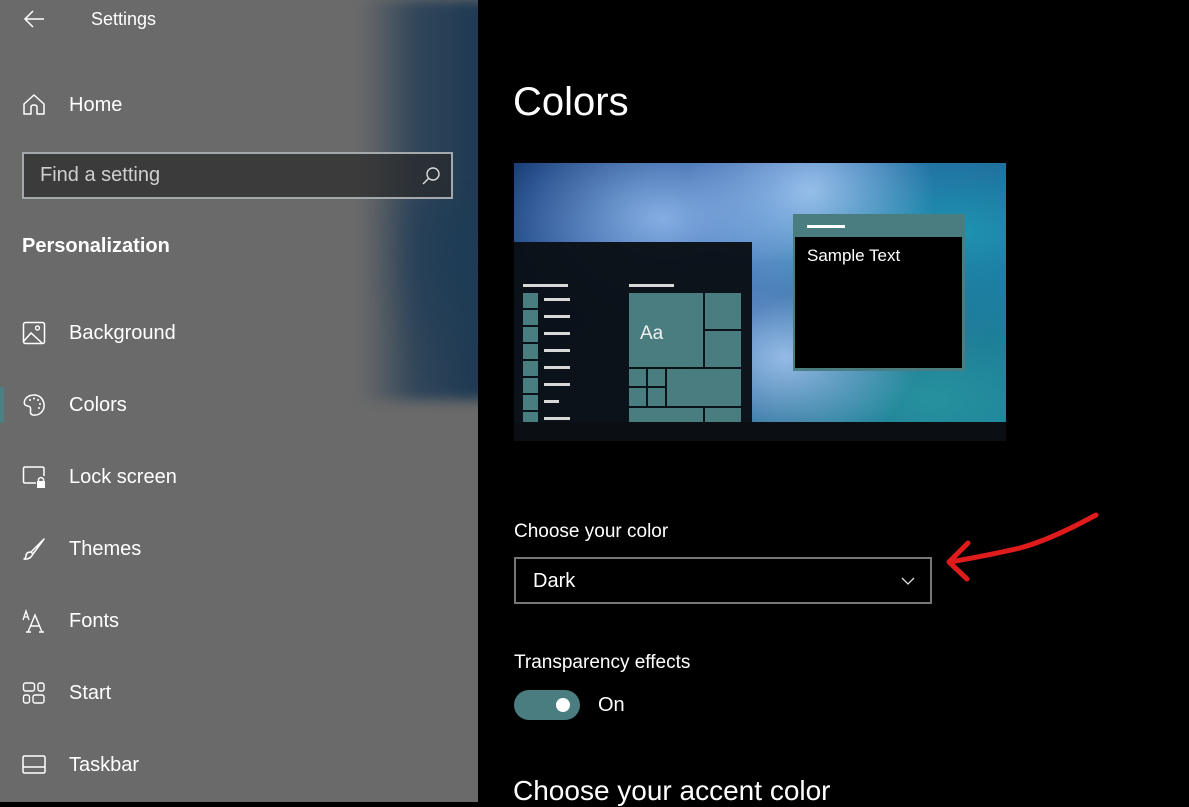  Describe the element at coordinates (239, 105) in the screenshot. I see `sidebar-item-home: Home` at that location.